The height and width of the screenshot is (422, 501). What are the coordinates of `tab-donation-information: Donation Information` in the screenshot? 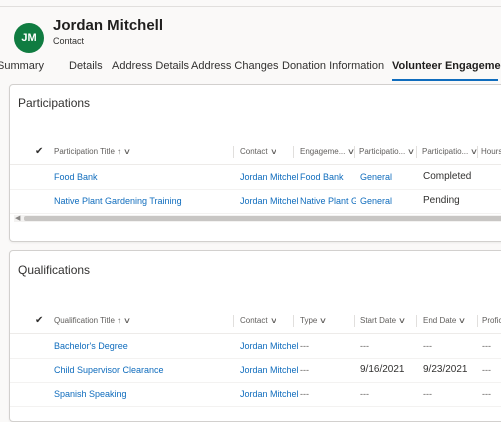 It's located at (333, 66).